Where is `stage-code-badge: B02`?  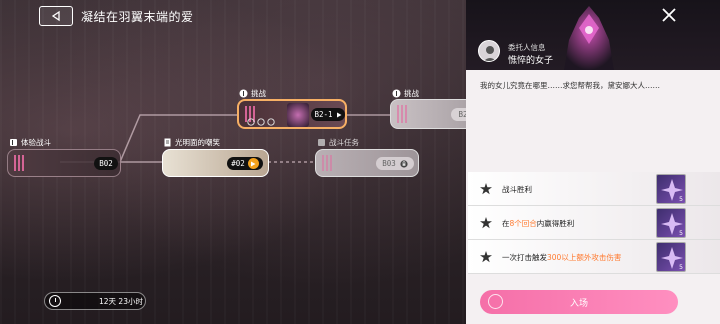 stage-code-badge: B02 is located at coordinates (106, 163).